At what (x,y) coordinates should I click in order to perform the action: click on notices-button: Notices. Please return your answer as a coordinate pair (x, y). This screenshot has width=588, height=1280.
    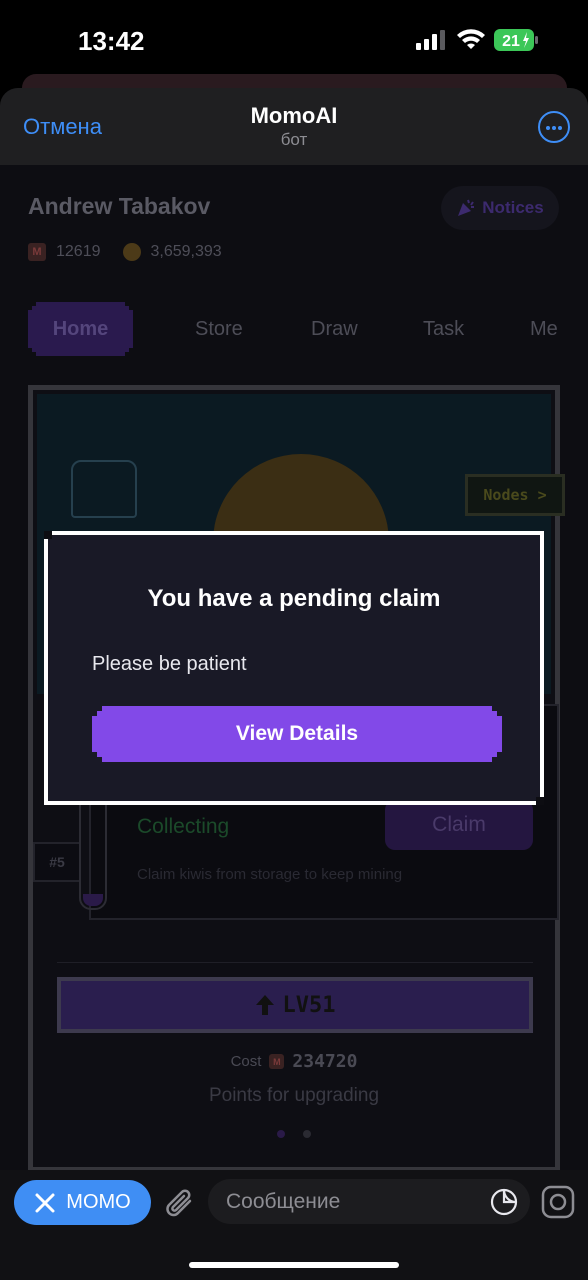
    Looking at the image, I should click on (500, 208).